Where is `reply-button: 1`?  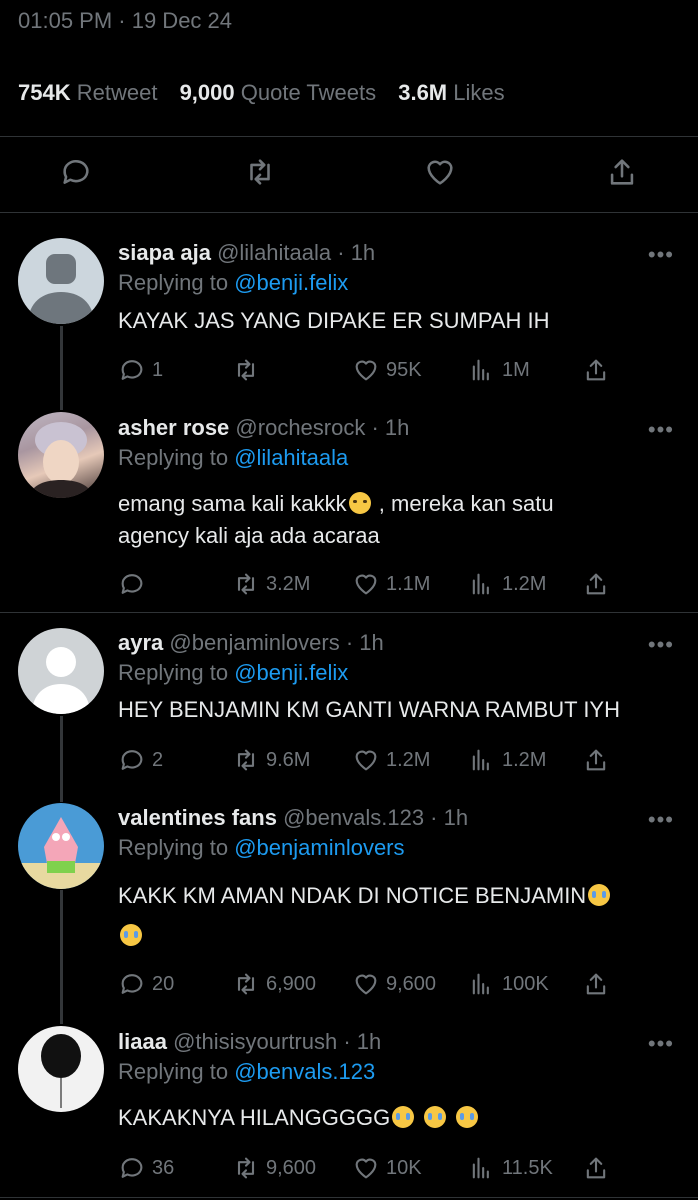
reply-button: 1 is located at coordinates (140, 370).